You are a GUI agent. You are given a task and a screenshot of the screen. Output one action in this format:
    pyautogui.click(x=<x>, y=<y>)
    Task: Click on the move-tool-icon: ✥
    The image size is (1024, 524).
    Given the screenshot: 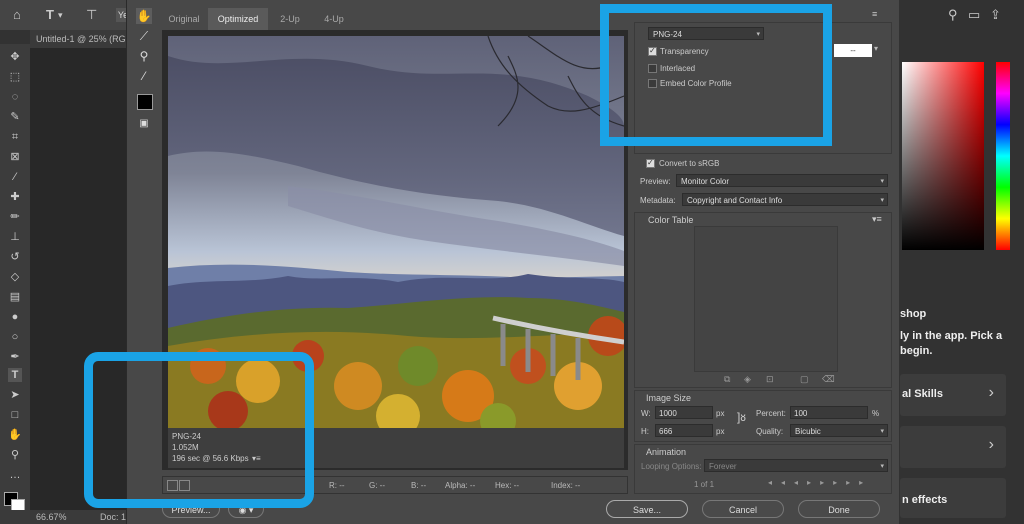 What is the action you would take?
    pyautogui.click(x=15, y=57)
    